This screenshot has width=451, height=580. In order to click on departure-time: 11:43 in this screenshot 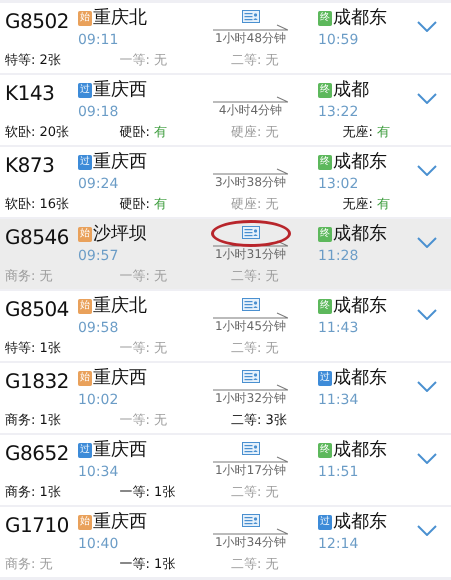, I will do `click(339, 328)`.